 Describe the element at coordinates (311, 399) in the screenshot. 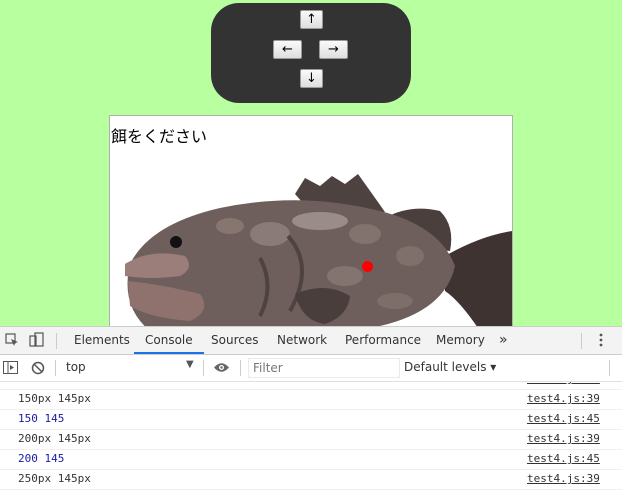

I see `console-row: 150px 145px test4.js:39` at that location.